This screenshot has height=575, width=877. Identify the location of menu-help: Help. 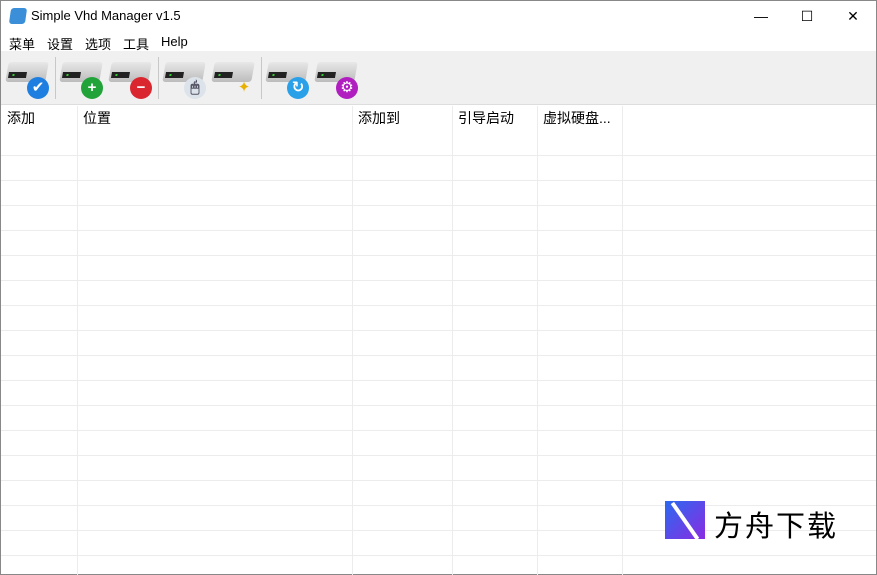
(174, 41).